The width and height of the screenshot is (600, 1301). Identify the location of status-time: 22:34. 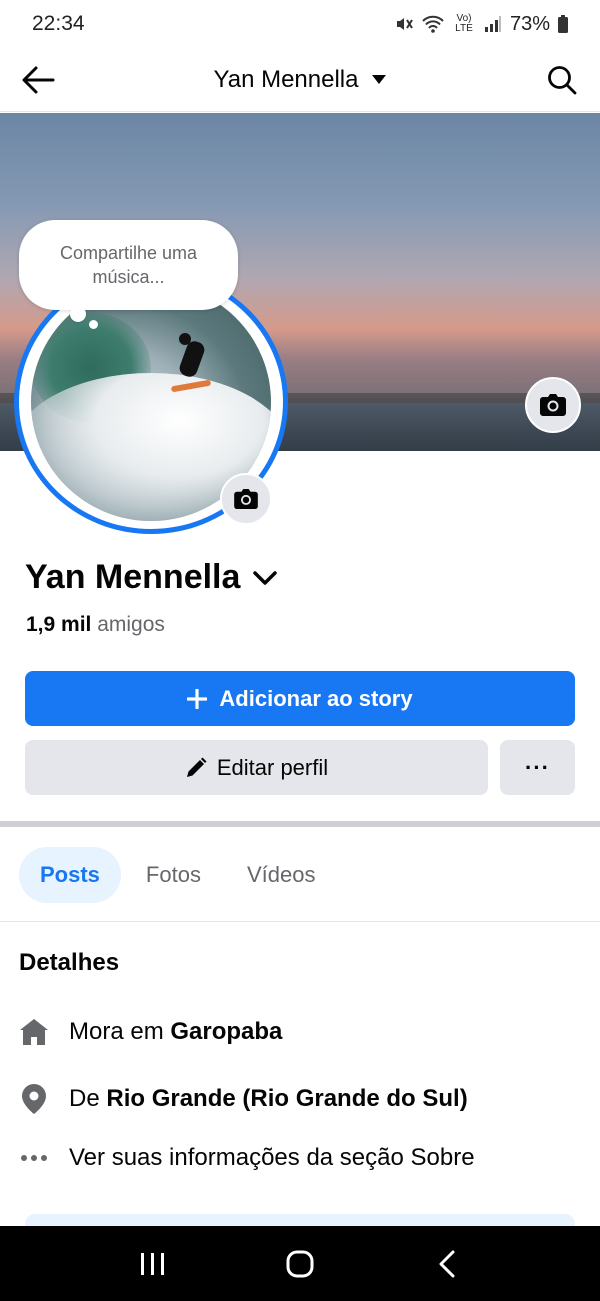
(58, 23).